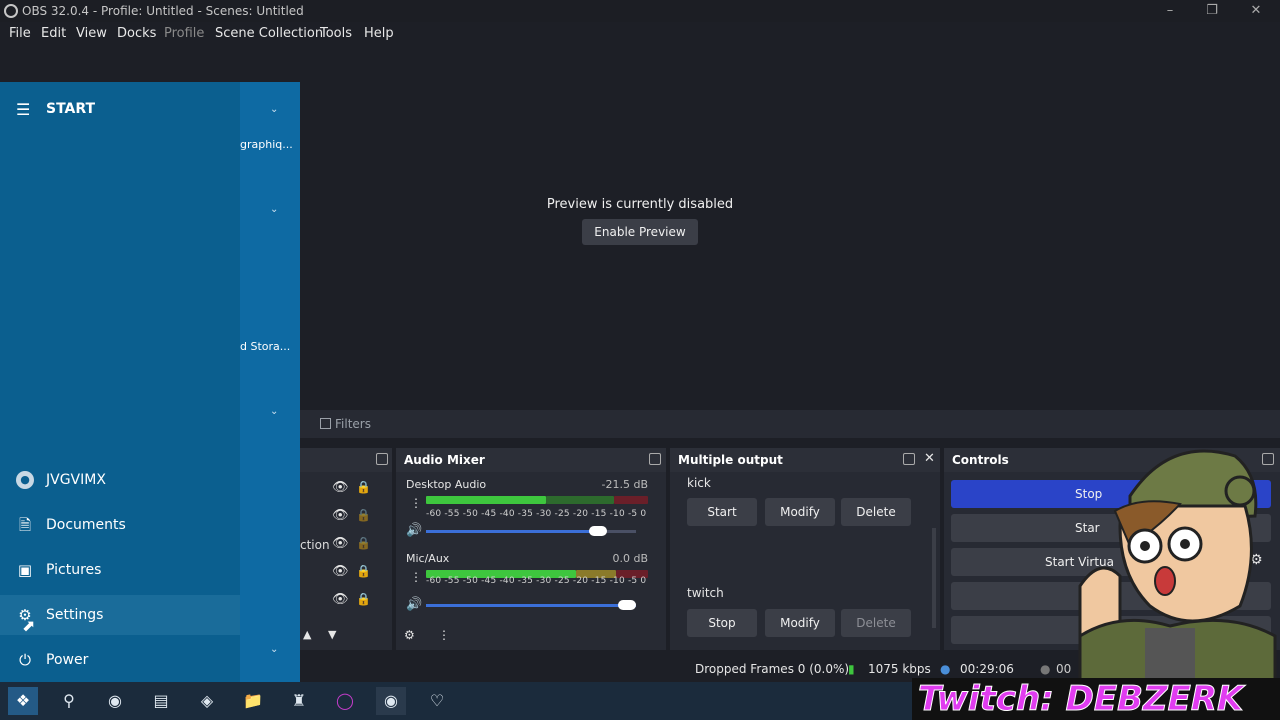 Image resolution: width=1280 pixels, height=720 pixels. What do you see at coordinates (307, 634) in the screenshot?
I see `move-up-icon: ▲` at bounding box center [307, 634].